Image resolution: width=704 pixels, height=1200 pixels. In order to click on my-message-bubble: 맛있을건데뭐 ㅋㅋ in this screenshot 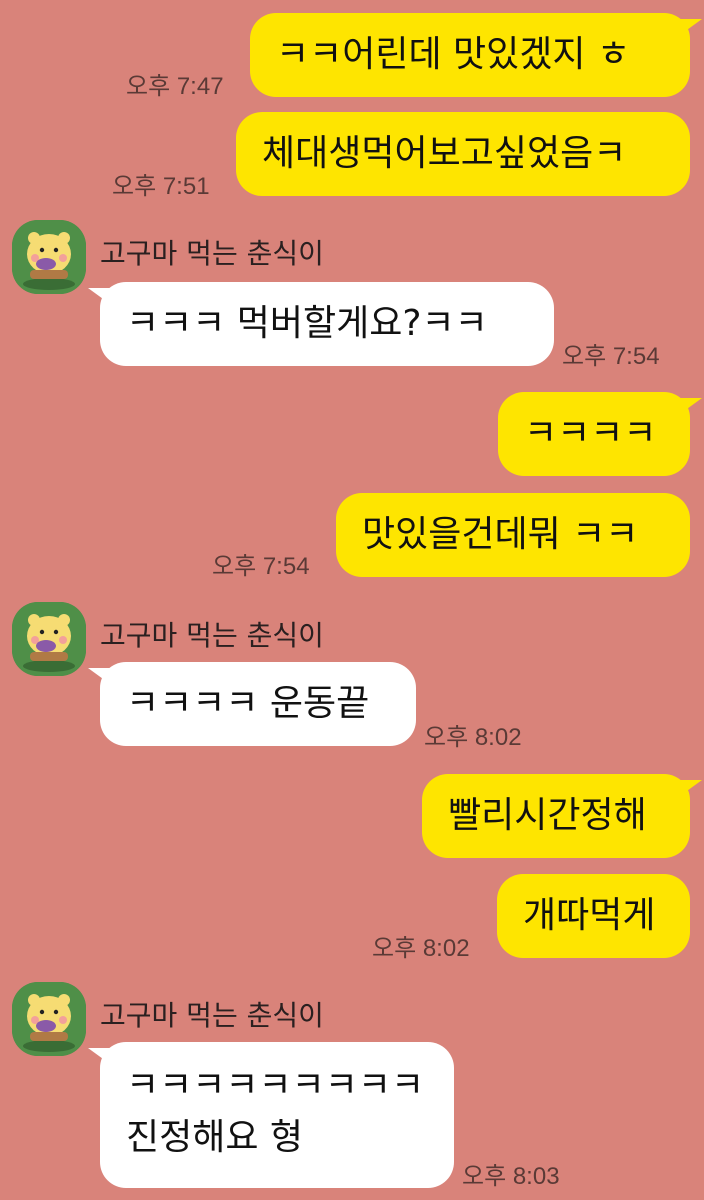, I will do `click(513, 535)`.